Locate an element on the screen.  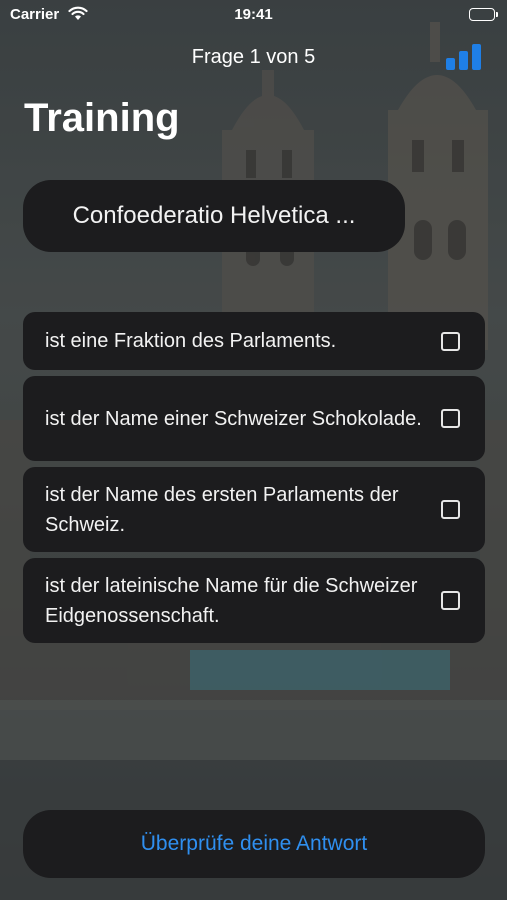
status-time: 19:41 is located at coordinates (253, 14).